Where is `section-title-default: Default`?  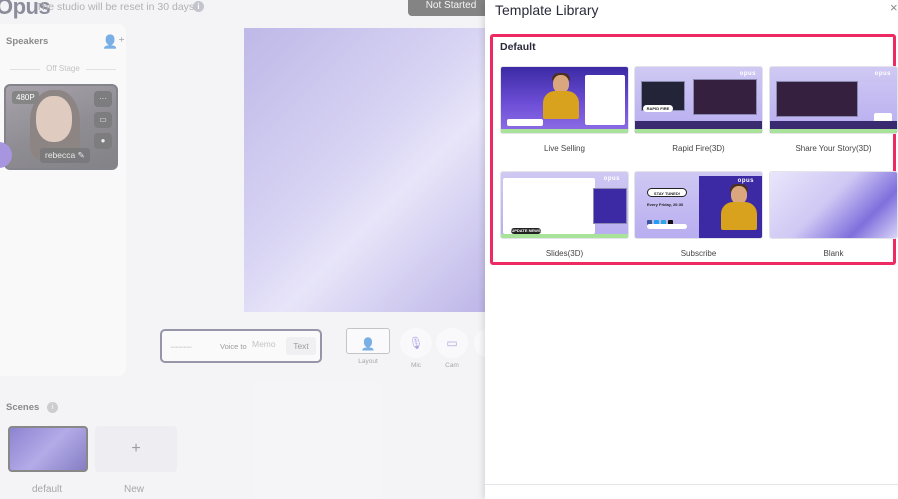 section-title-default: Default is located at coordinates (518, 47).